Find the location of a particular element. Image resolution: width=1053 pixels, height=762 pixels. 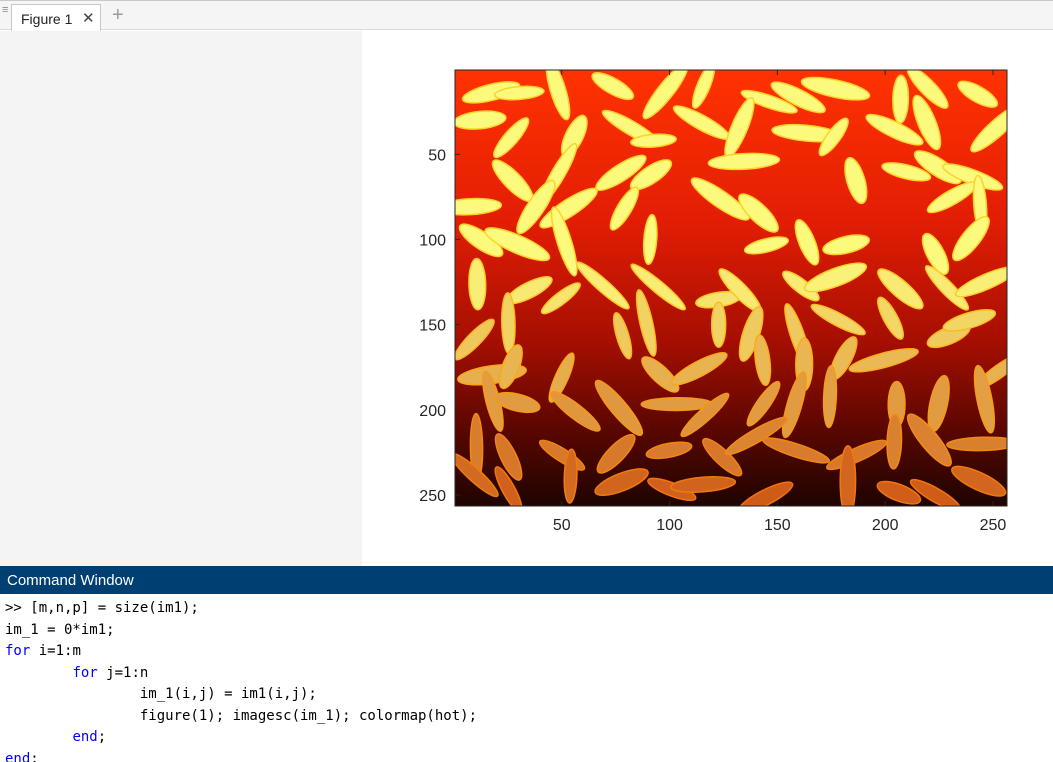

close-icon: ✕ is located at coordinates (88, 18).